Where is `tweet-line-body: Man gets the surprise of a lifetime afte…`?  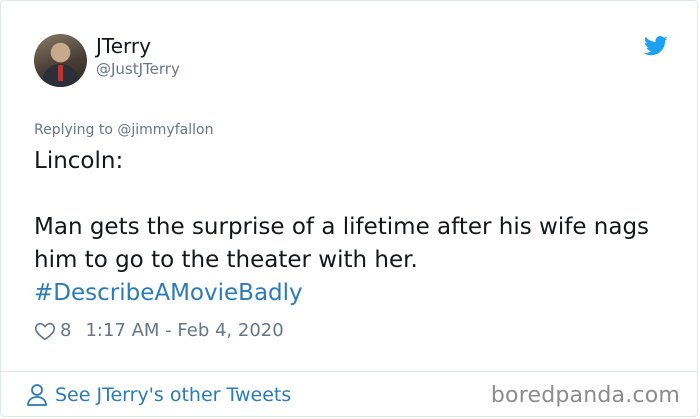
tweet-line-body: Man gets the surprise of a lifetime afte… is located at coordinates (342, 243).